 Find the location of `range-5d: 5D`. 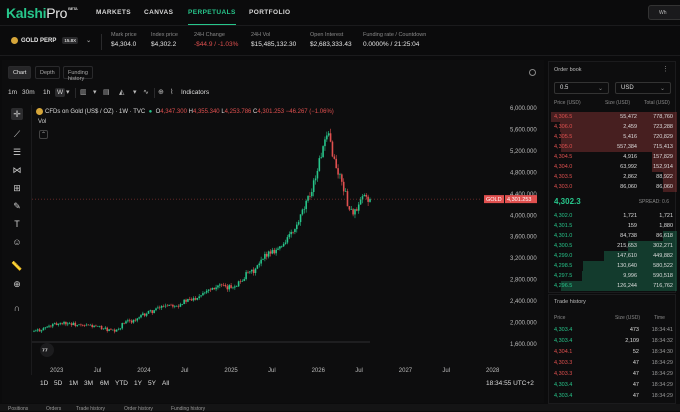

range-5d: 5D is located at coordinates (58, 383).